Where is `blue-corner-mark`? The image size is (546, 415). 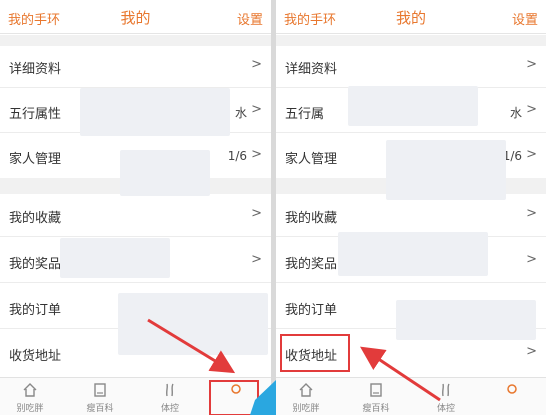
blue-corner-mark is located at coordinates (263, 397).